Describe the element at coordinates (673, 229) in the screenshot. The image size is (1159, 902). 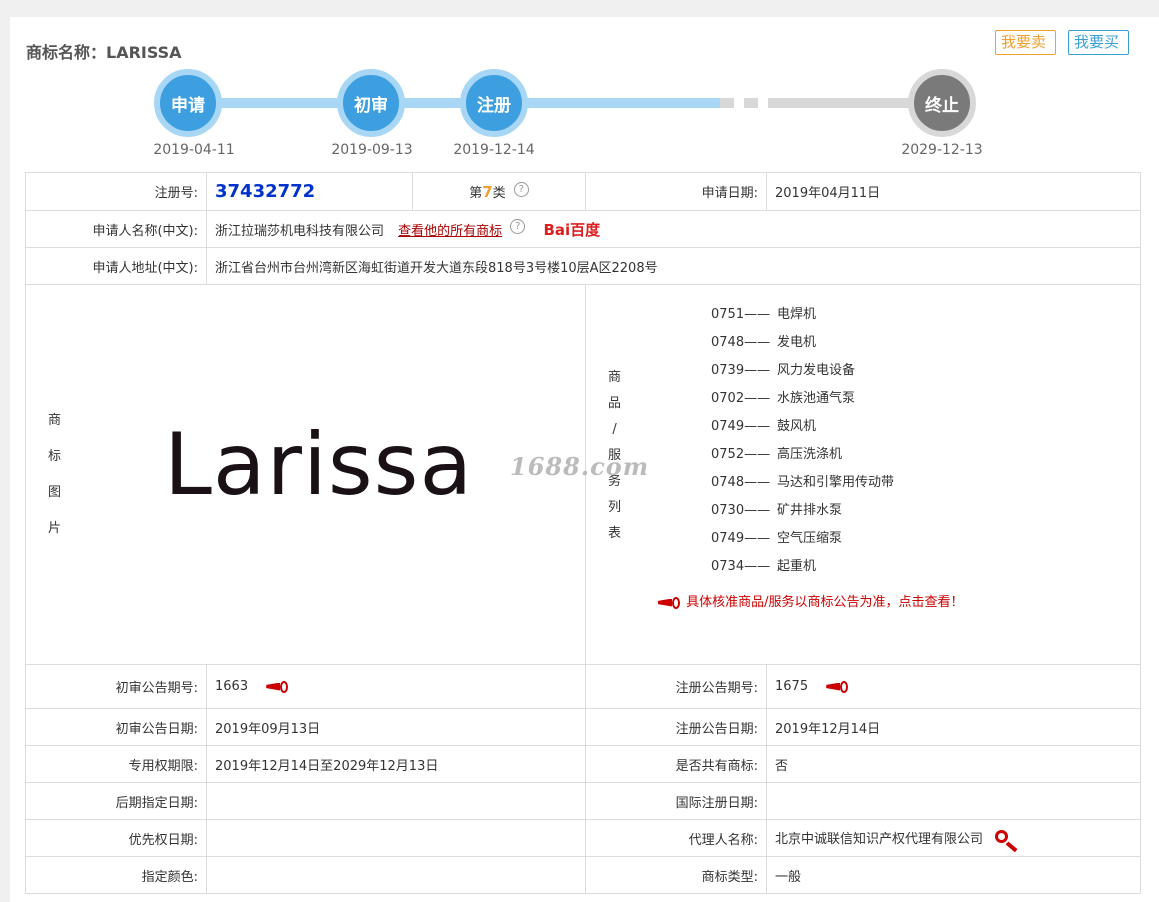
I see `applicant-cell: 浙江拉瑞莎机电科技有限公司 查看他的所有商标 ? Bai百度` at that location.